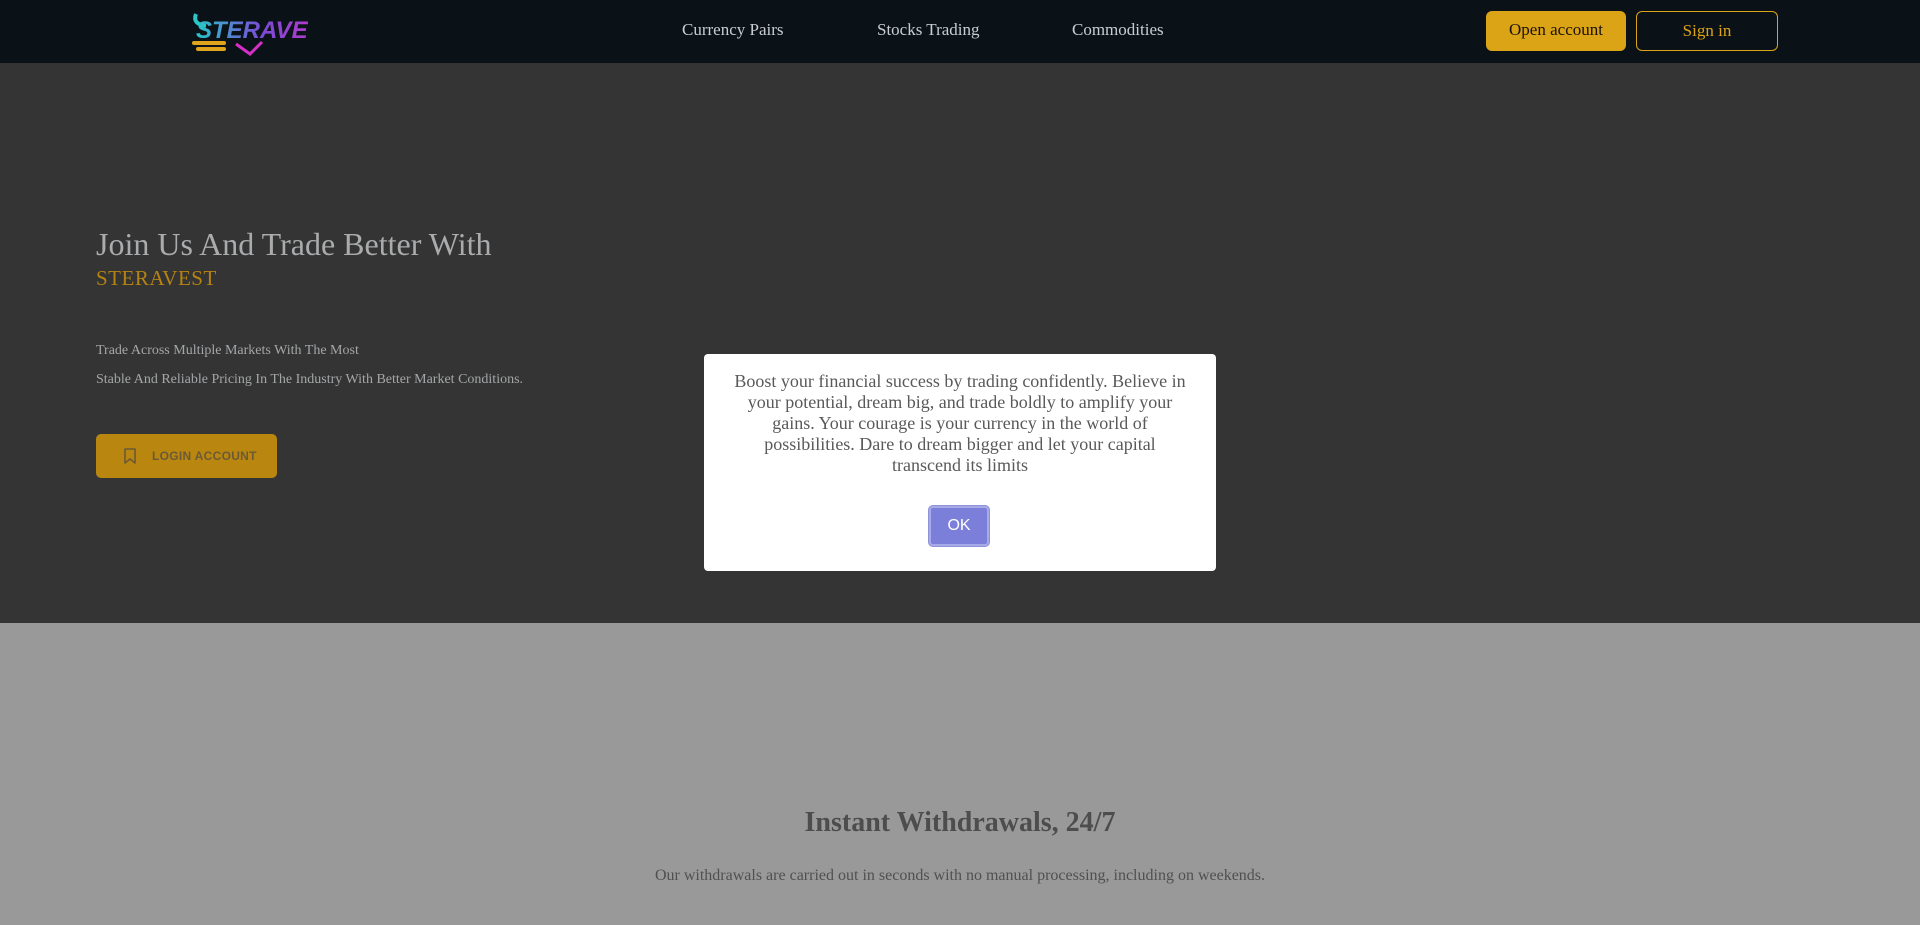 The image size is (1920, 925). I want to click on nav-currency-pairs: Currency Pairs, so click(733, 30).